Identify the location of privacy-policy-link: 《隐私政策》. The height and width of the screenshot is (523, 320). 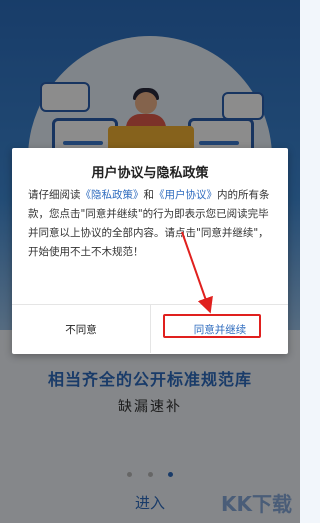
(112, 195).